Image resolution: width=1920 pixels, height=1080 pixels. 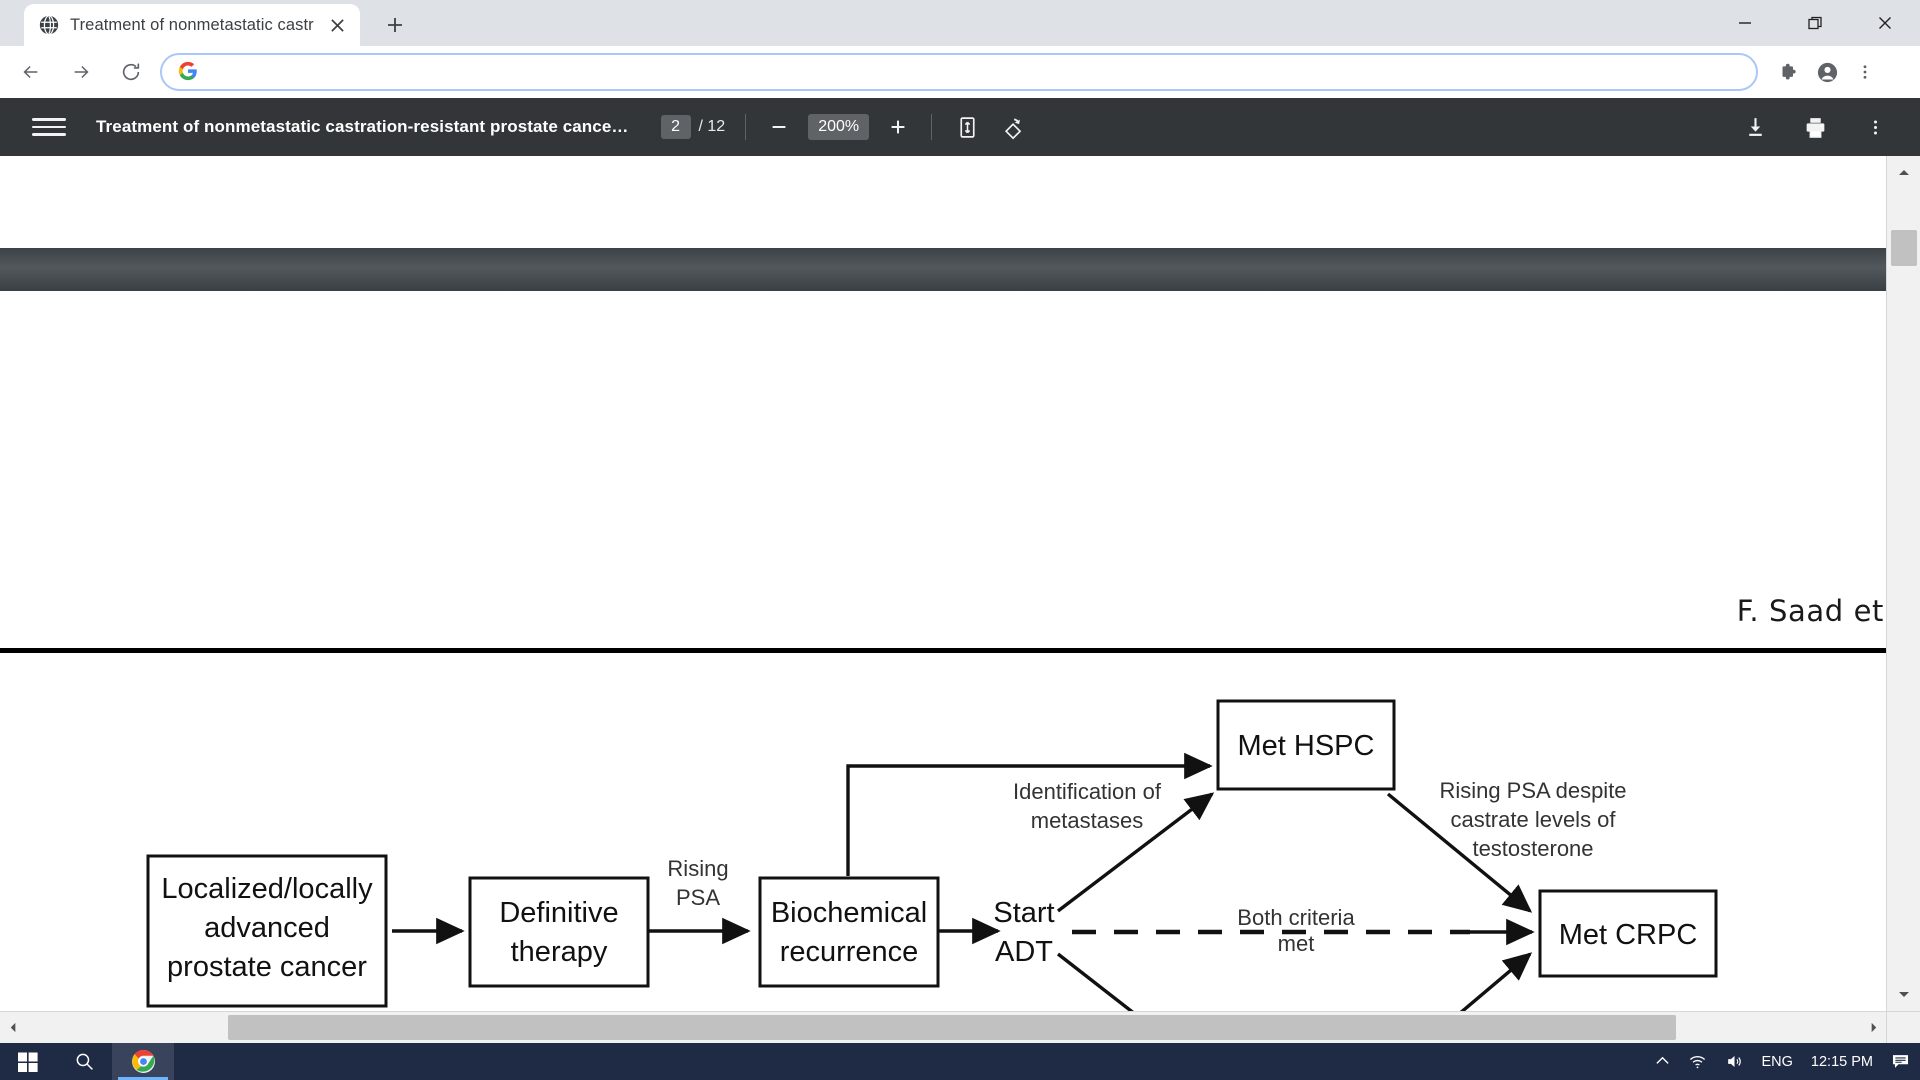 What do you see at coordinates (558, 913) in the screenshot?
I see `box-label-definitive-line1: Definitive` at bounding box center [558, 913].